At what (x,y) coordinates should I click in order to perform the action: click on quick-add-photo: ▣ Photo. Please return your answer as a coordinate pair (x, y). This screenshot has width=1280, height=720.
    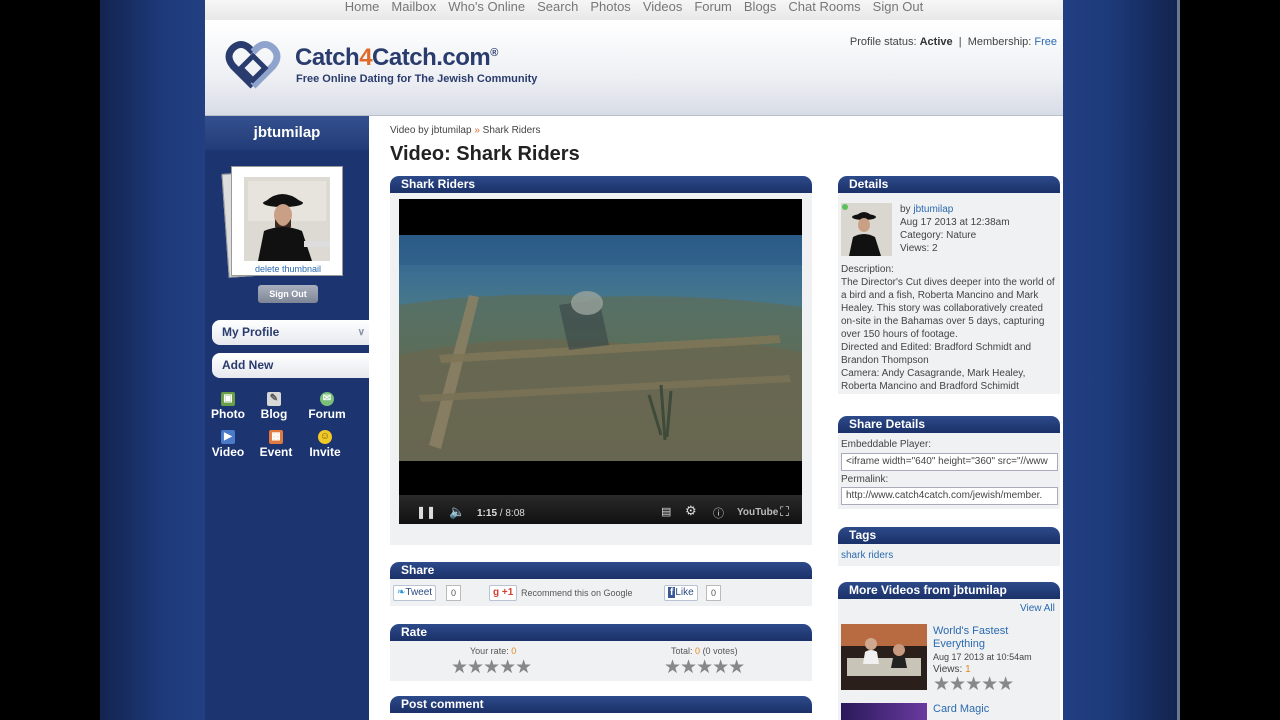
    Looking at the image, I should click on (228, 406).